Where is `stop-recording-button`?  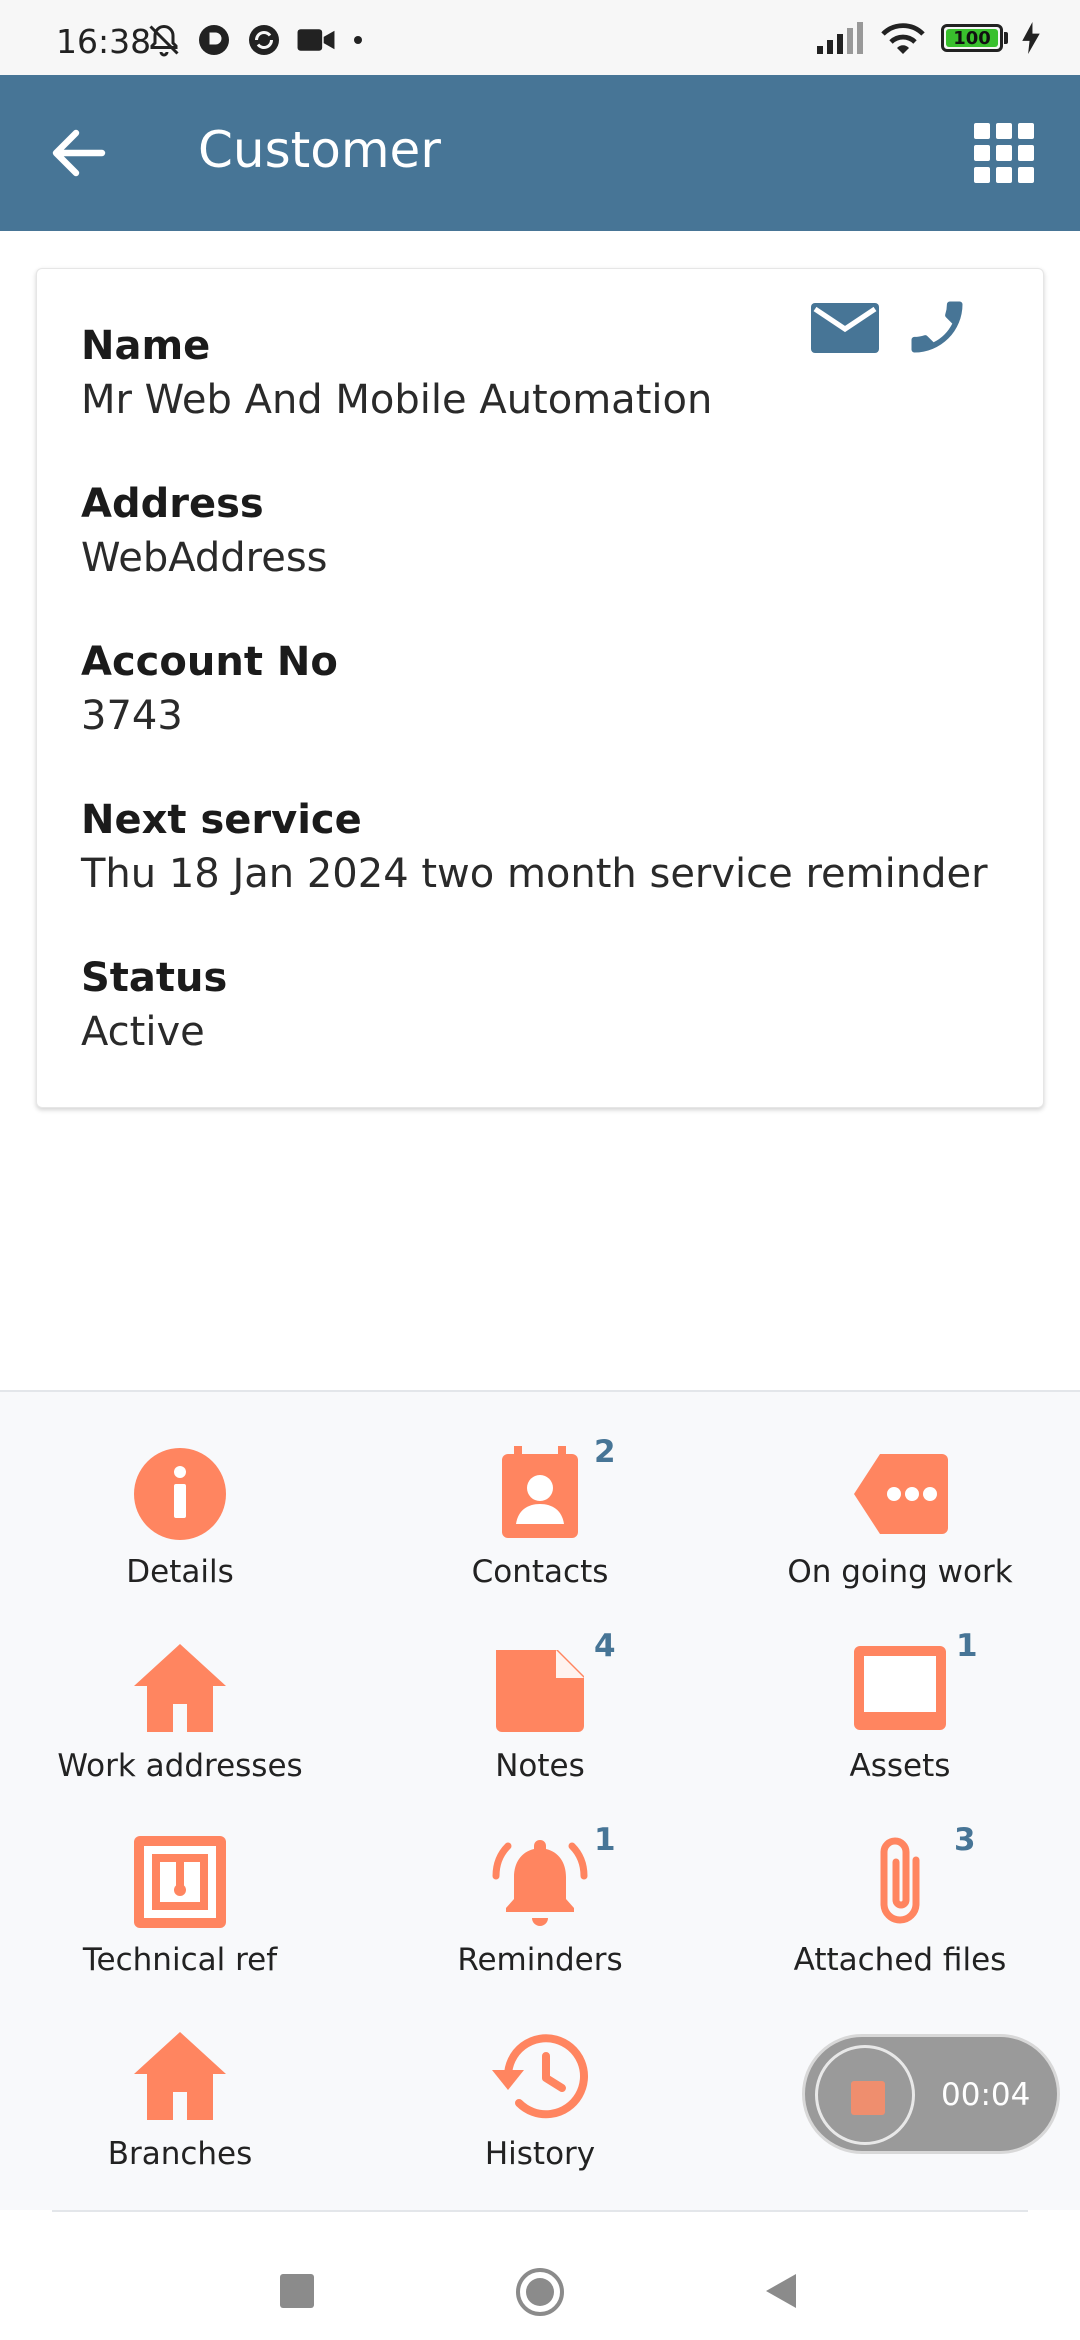
stop-recording-button is located at coordinates (865, 2095).